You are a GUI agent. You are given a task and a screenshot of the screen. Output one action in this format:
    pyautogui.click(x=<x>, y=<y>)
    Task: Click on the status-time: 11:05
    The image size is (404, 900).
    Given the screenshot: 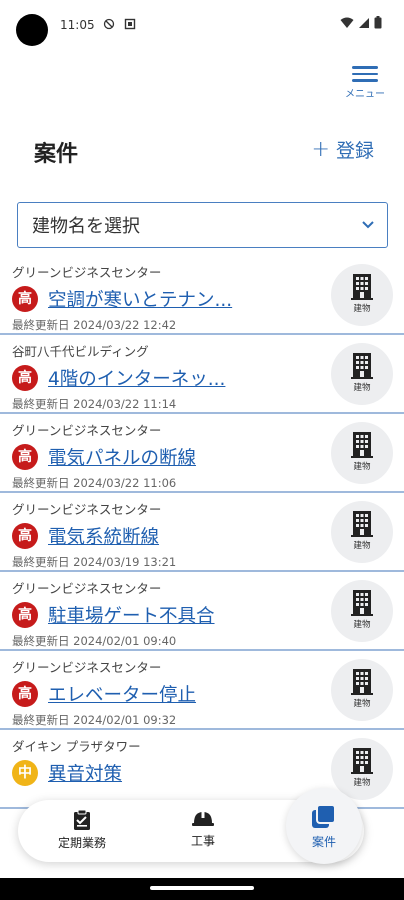 What is the action you would take?
    pyautogui.click(x=77, y=25)
    